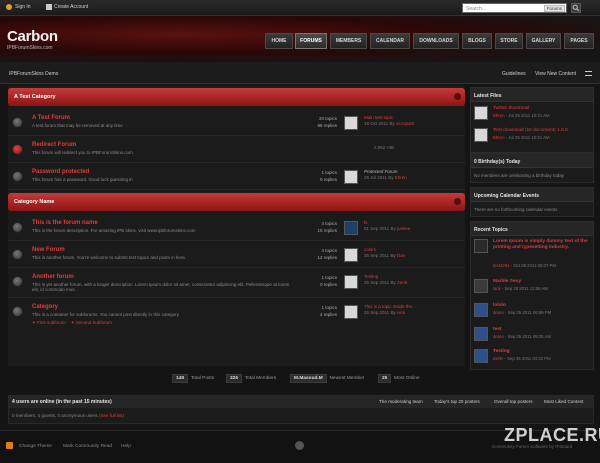  What do you see at coordinates (49, 322) in the screenshot?
I see `subforum-link: ✦ First subforum` at bounding box center [49, 322].